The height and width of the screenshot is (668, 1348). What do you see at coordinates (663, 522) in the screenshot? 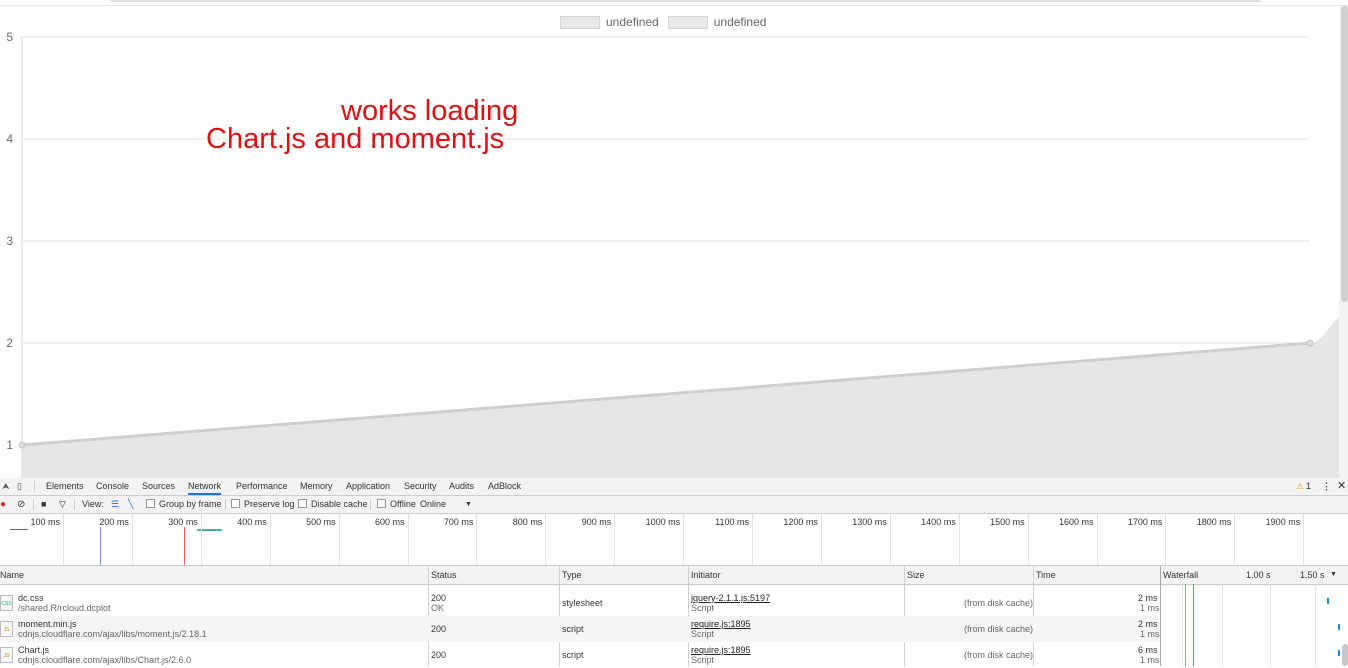
I see `overview-tick-label: 1000 ms` at bounding box center [663, 522].